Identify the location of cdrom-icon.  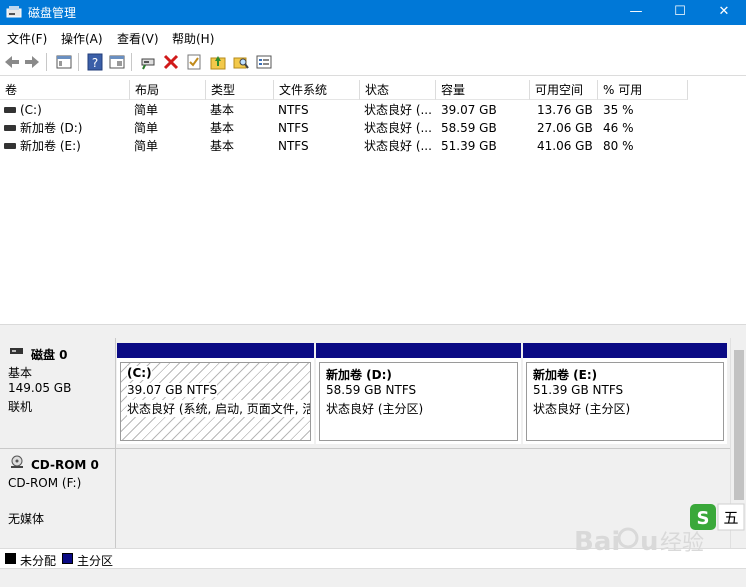
(17, 461).